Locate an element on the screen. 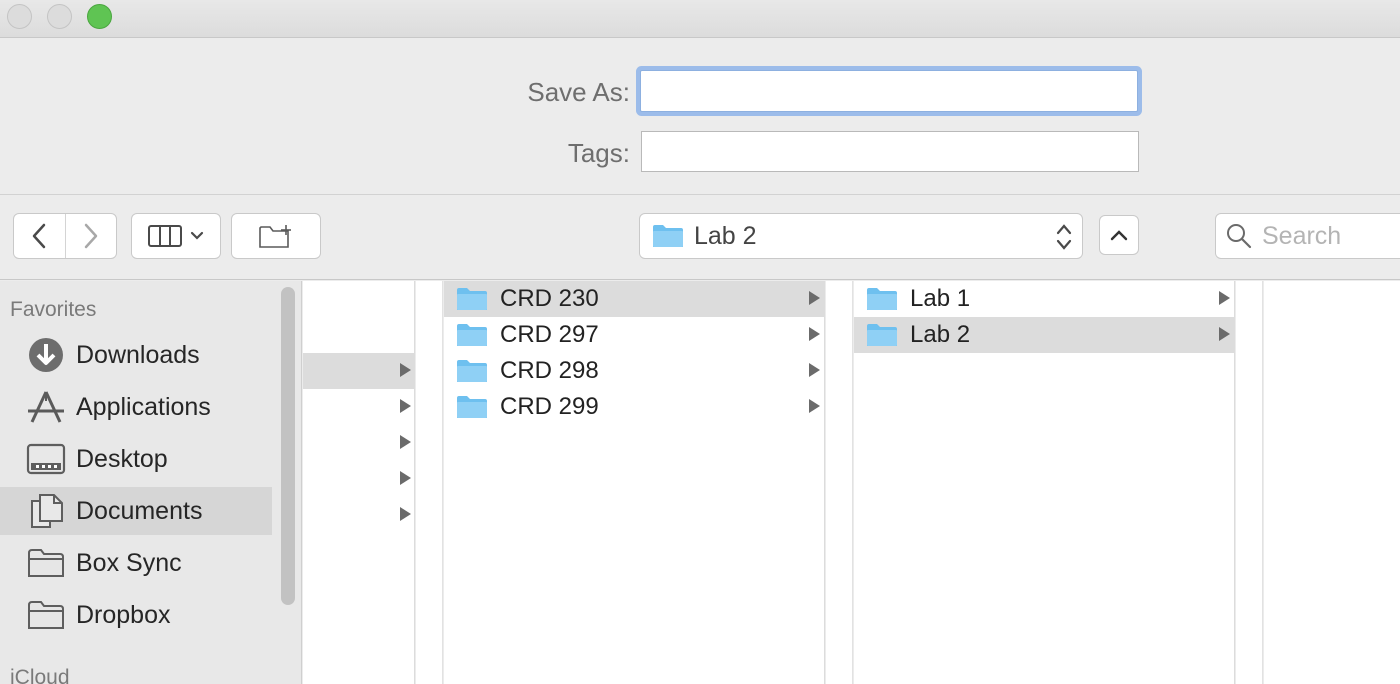 This screenshot has height=684, width=1400. sidebar-item-documents: Documents is located at coordinates (136, 511).